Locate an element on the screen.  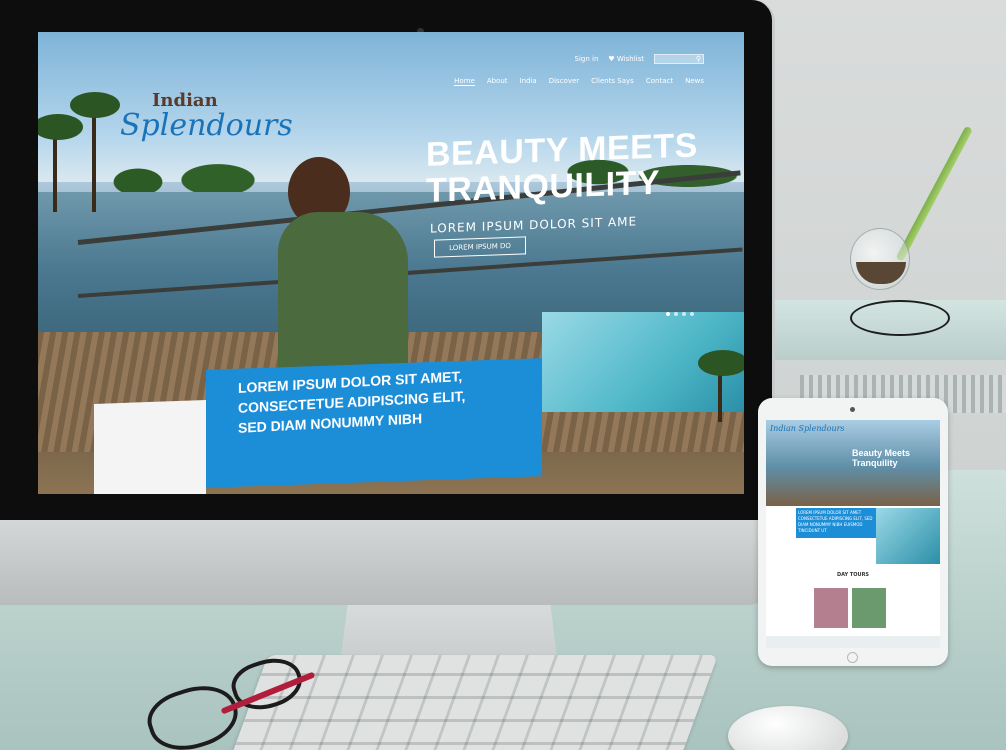
hero-button: LOREM IPSUM DO is located at coordinates (480, 247).